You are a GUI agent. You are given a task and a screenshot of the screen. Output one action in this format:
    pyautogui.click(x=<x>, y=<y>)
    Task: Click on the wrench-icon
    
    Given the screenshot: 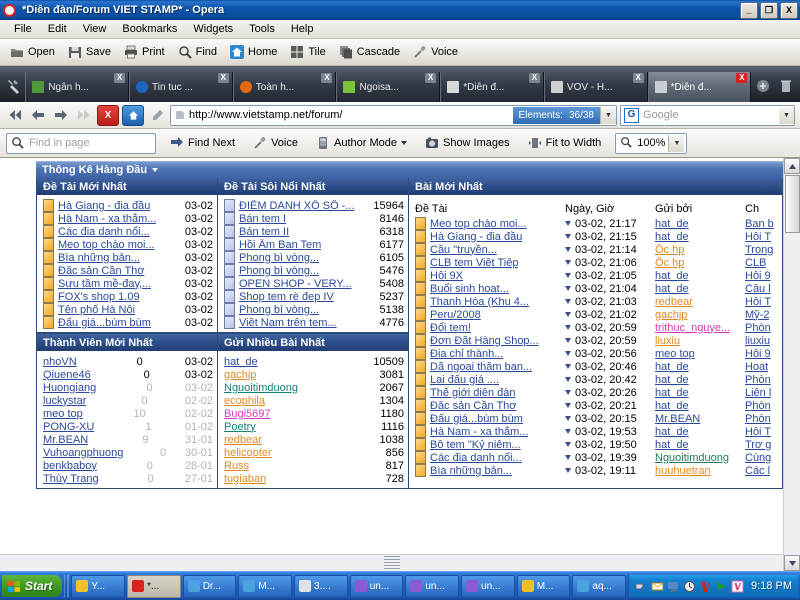 What is the action you would take?
    pyautogui.click(x=13, y=86)
    